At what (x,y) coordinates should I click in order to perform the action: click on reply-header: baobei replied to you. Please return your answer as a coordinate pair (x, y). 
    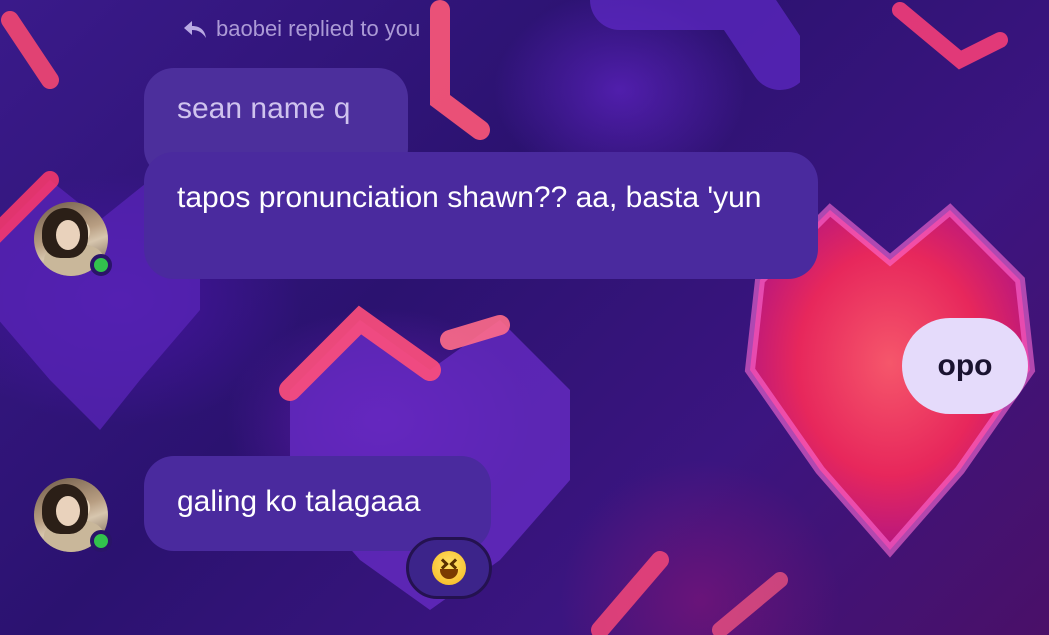
    Looking at the image, I should click on (301, 29).